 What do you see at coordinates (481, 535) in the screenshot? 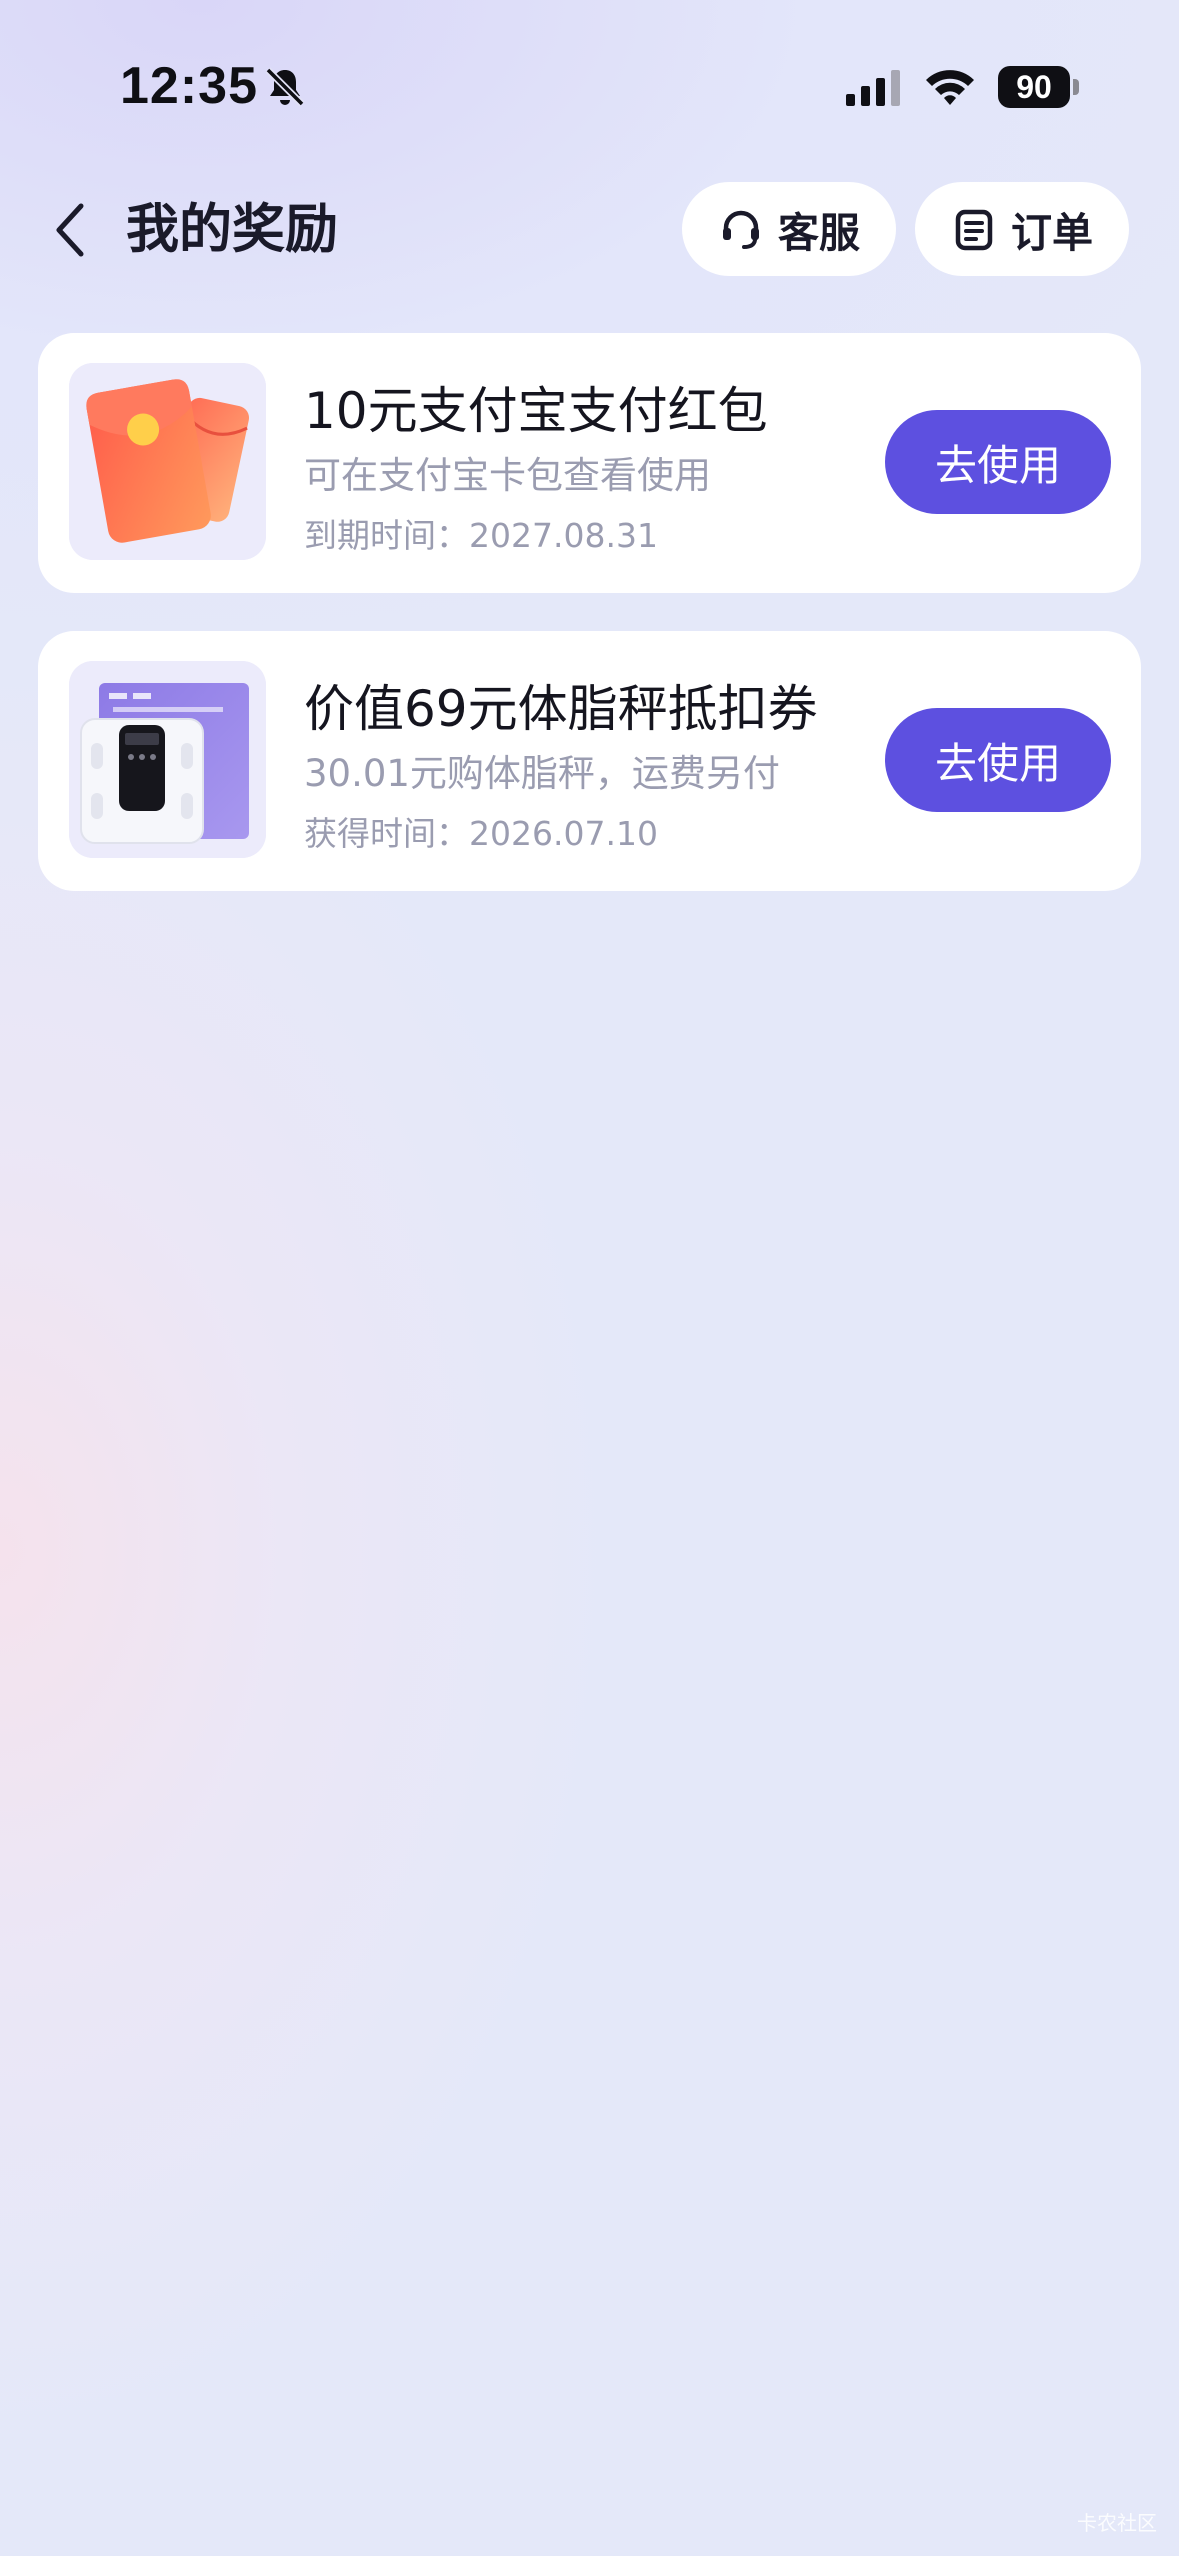
I see `reward-date: 到期时间：2027.08.31` at bounding box center [481, 535].